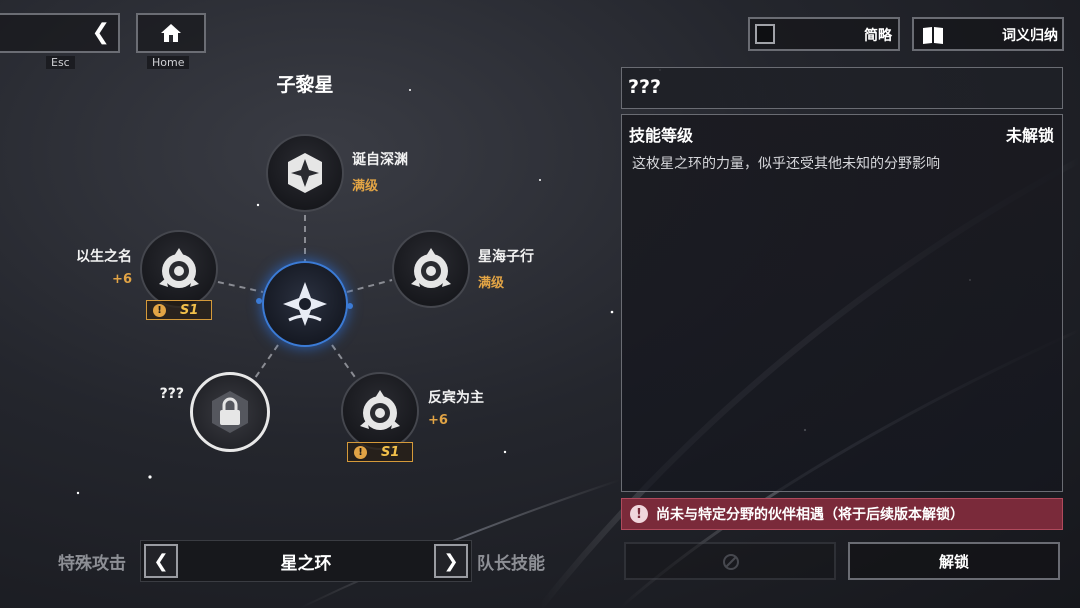  Describe the element at coordinates (878, 36) in the screenshot. I see `summary-label: 简略` at that location.